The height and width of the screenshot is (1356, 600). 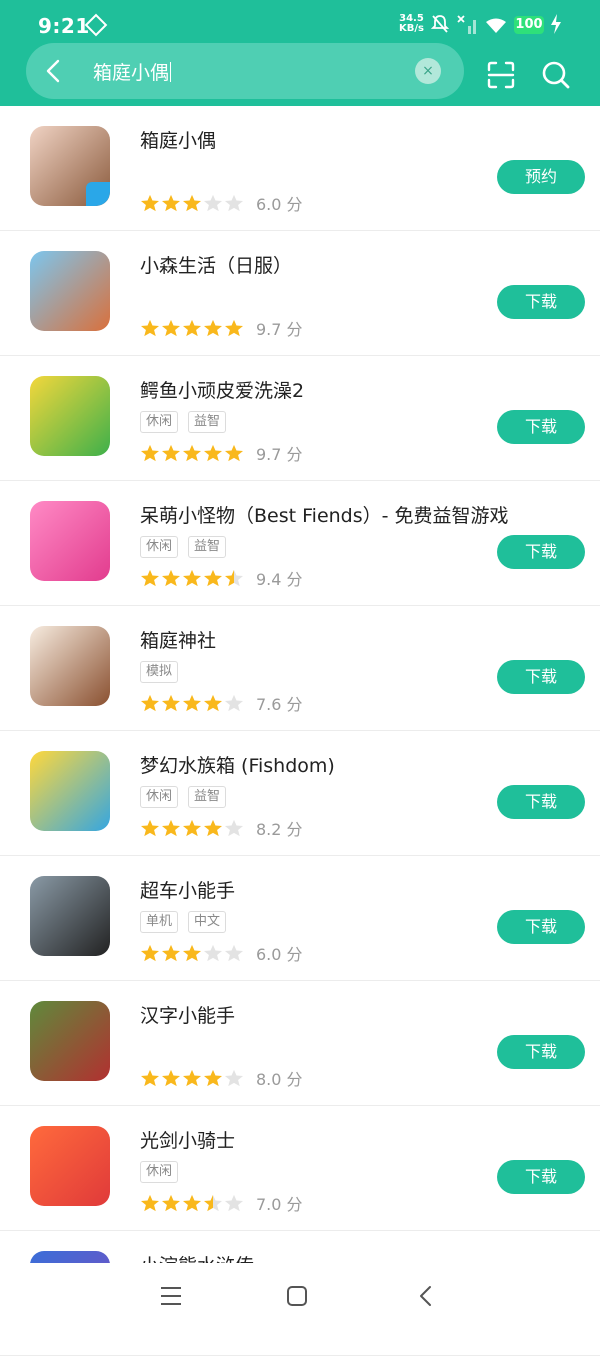 What do you see at coordinates (54, 71) in the screenshot?
I see `back-icon` at bounding box center [54, 71].